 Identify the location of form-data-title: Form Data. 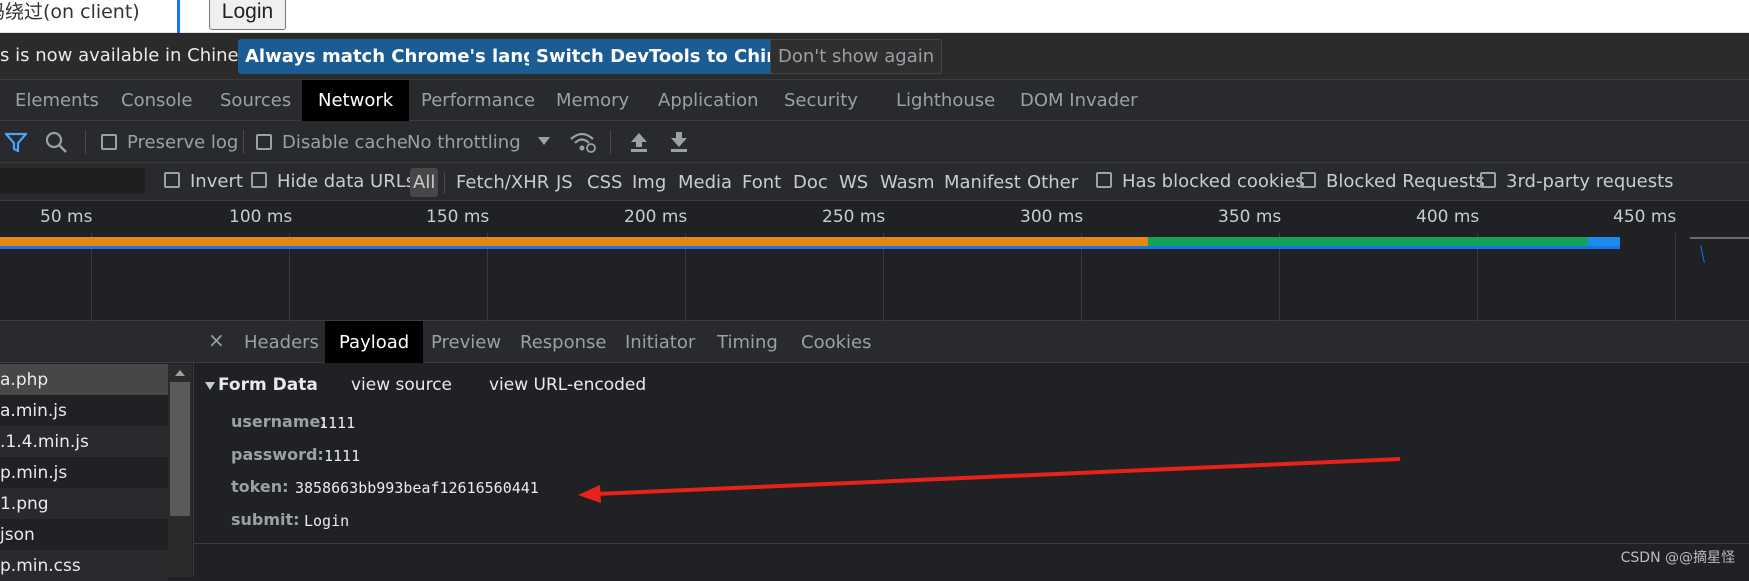
(268, 385).